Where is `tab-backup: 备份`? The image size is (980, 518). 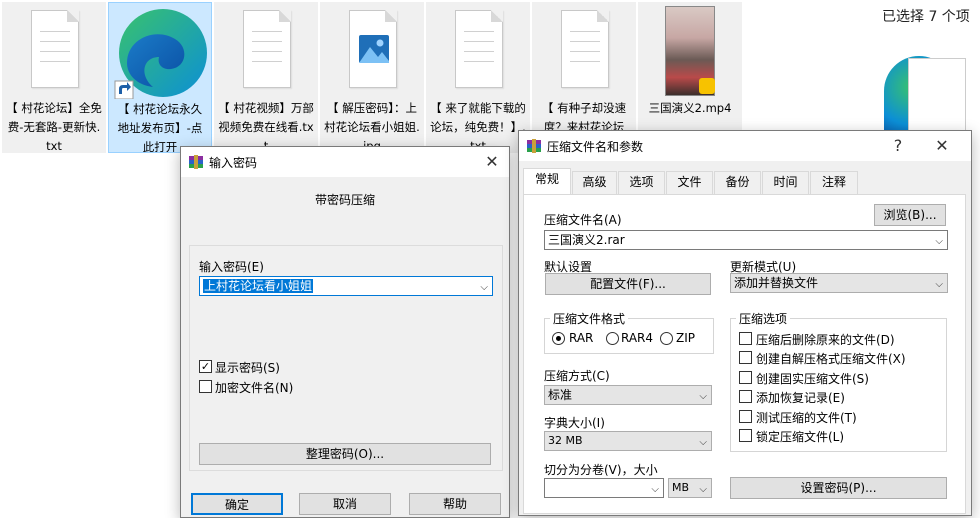 tab-backup: 备份 is located at coordinates (737, 182).